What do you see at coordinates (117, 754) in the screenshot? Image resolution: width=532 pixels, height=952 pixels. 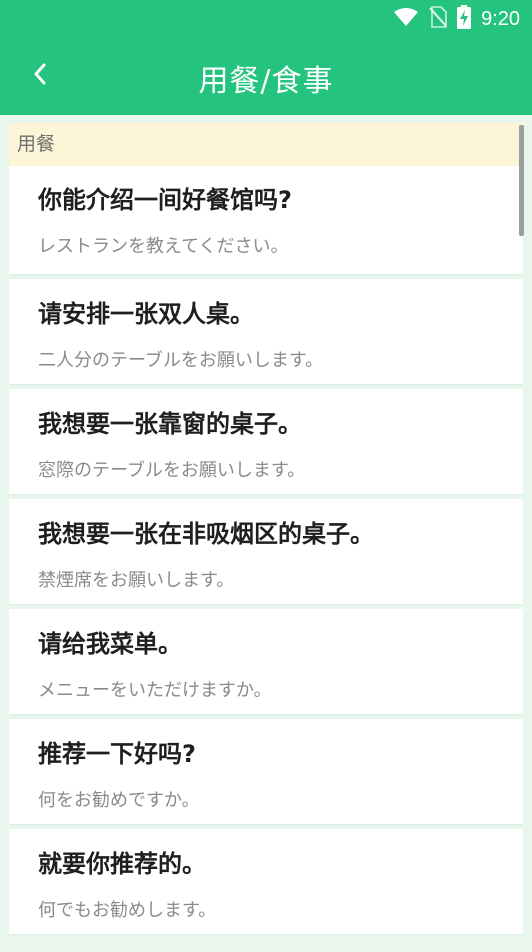 I see `phrase-chinese: 推荐一下好吗?` at bounding box center [117, 754].